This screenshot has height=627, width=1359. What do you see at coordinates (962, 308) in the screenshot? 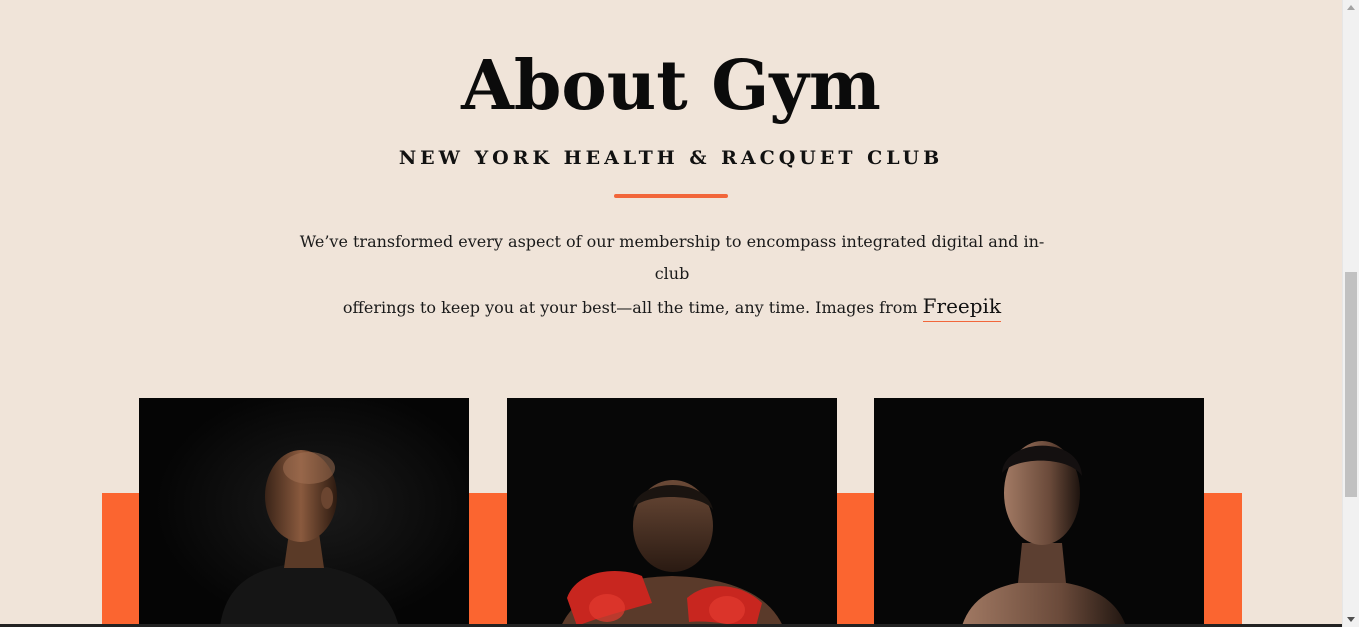
I see `freepik-link: Freepik` at bounding box center [962, 308].